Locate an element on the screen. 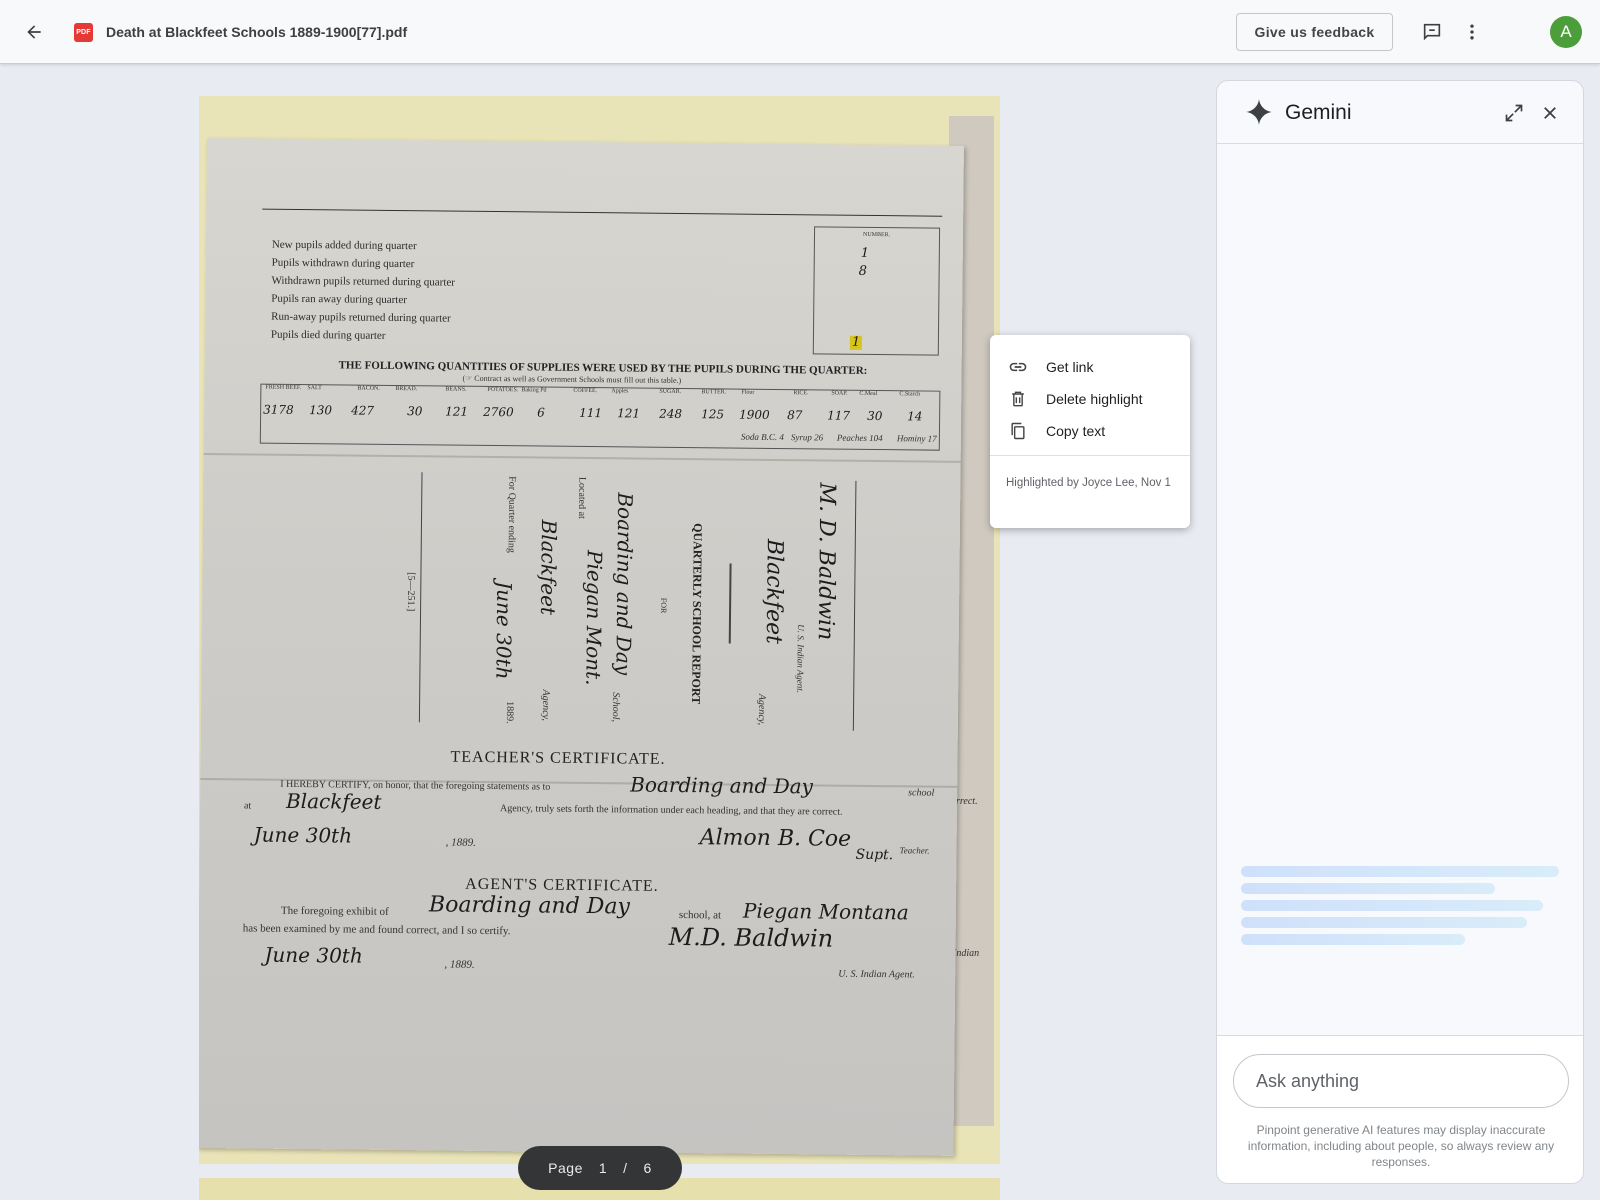  page-label: Page is located at coordinates (565, 1168).